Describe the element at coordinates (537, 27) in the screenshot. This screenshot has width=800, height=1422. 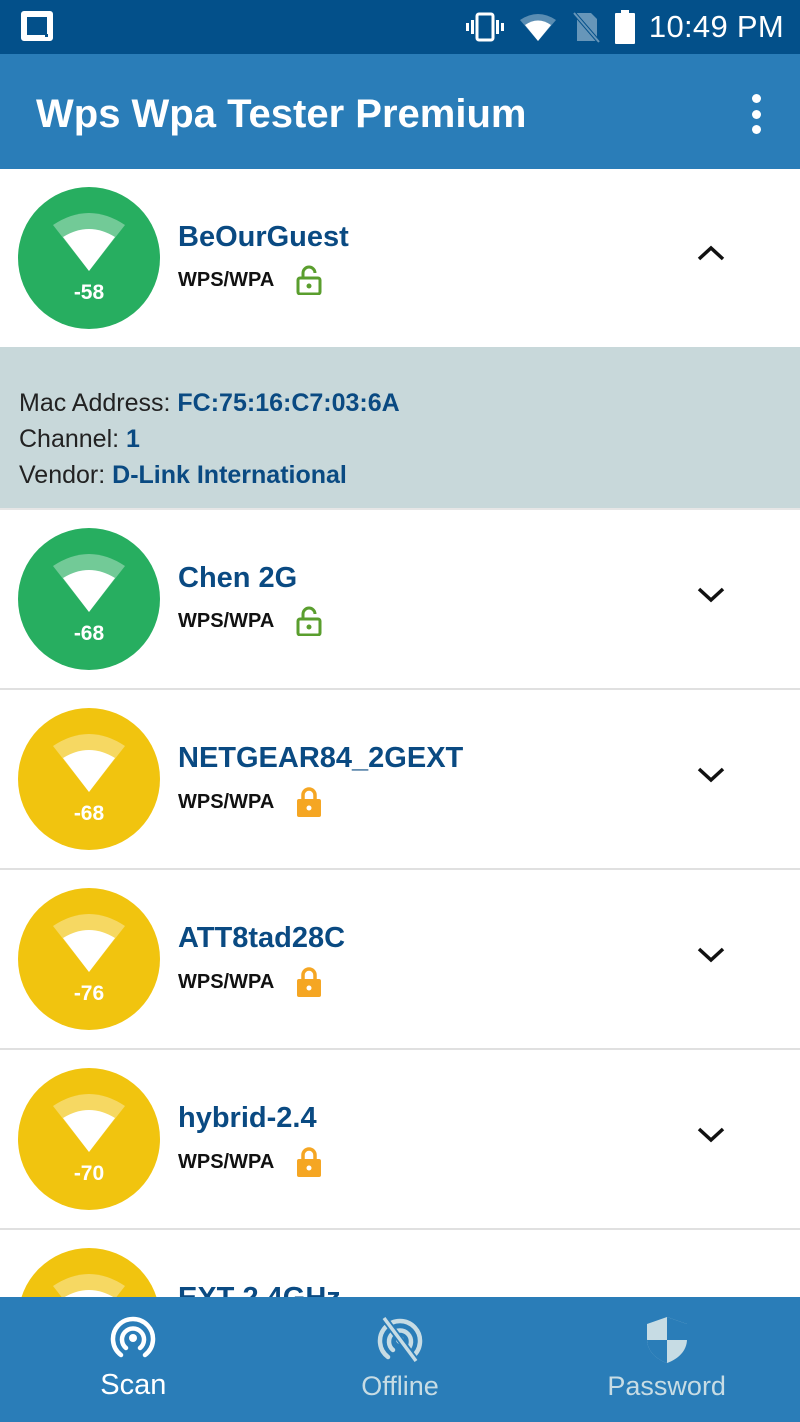
I see `wifi-icon` at that location.